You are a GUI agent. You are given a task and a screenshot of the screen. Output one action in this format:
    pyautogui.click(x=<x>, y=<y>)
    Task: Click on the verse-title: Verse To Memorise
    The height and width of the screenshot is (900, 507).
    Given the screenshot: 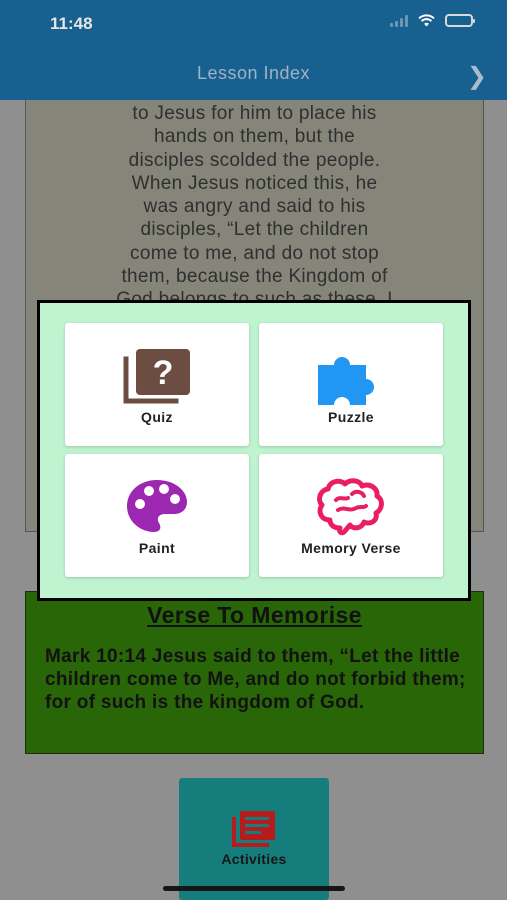 What is the action you would take?
    pyautogui.click(x=254, y=615)
    